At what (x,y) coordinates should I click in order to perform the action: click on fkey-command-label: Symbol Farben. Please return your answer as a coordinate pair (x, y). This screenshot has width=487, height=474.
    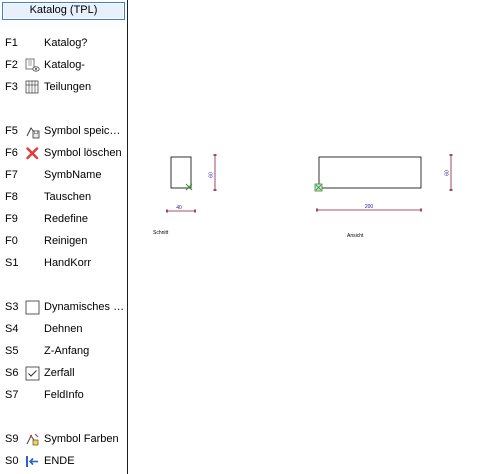
    Looking at the image, I should click on (81, 439).